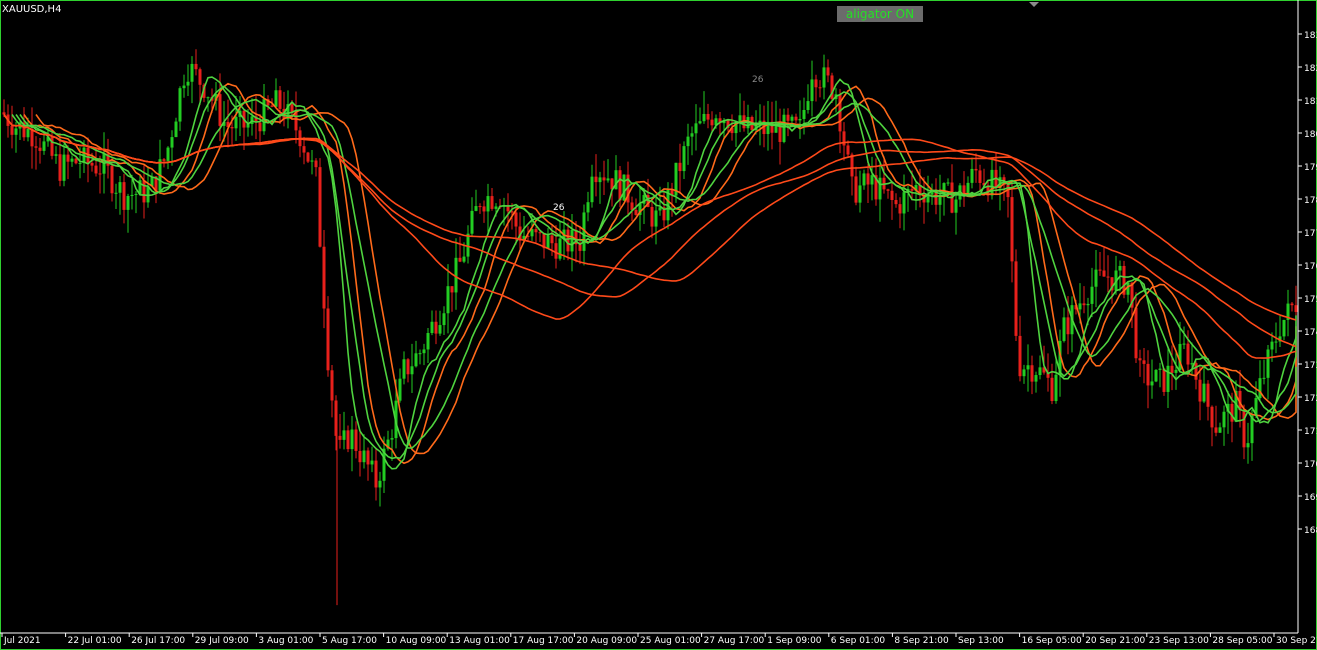 The width and height of the screenshot is (1317, 650). I want to click on x-tick-label: 29 Jul 09:00, so click(222, 641).